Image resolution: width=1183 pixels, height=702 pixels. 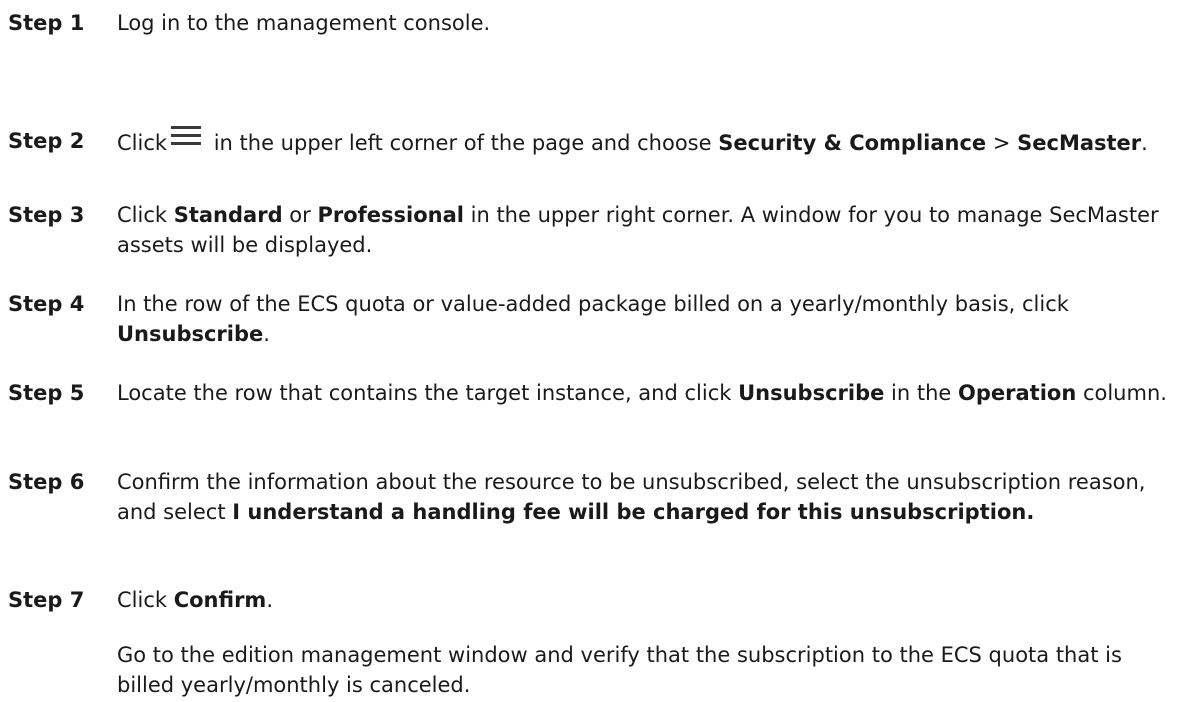 What do you see at coordinates (647, 600) in the screenshot?
I see `step-text: Click Confirm.` at bounding box center [647, 600].